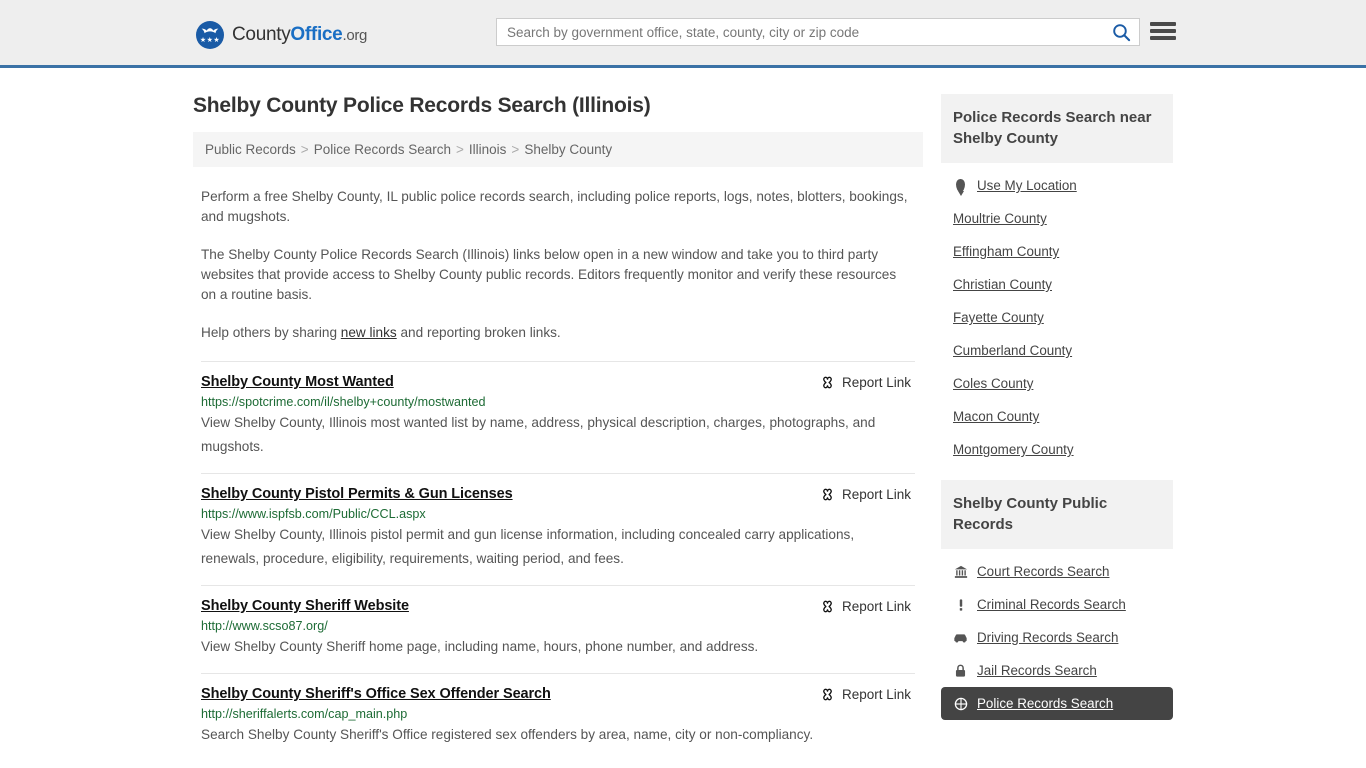 This screenshot has height=768, width=1366. I want to click on sidebar-item-driving-records-search: Driving Records Search, so click(1057, 637).